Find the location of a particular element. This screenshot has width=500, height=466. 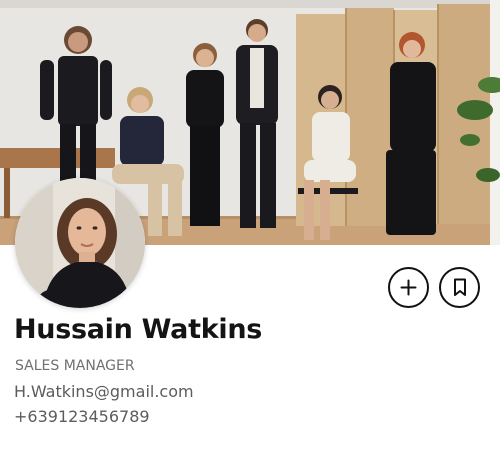

add-button is located at coordinates (408, 287).